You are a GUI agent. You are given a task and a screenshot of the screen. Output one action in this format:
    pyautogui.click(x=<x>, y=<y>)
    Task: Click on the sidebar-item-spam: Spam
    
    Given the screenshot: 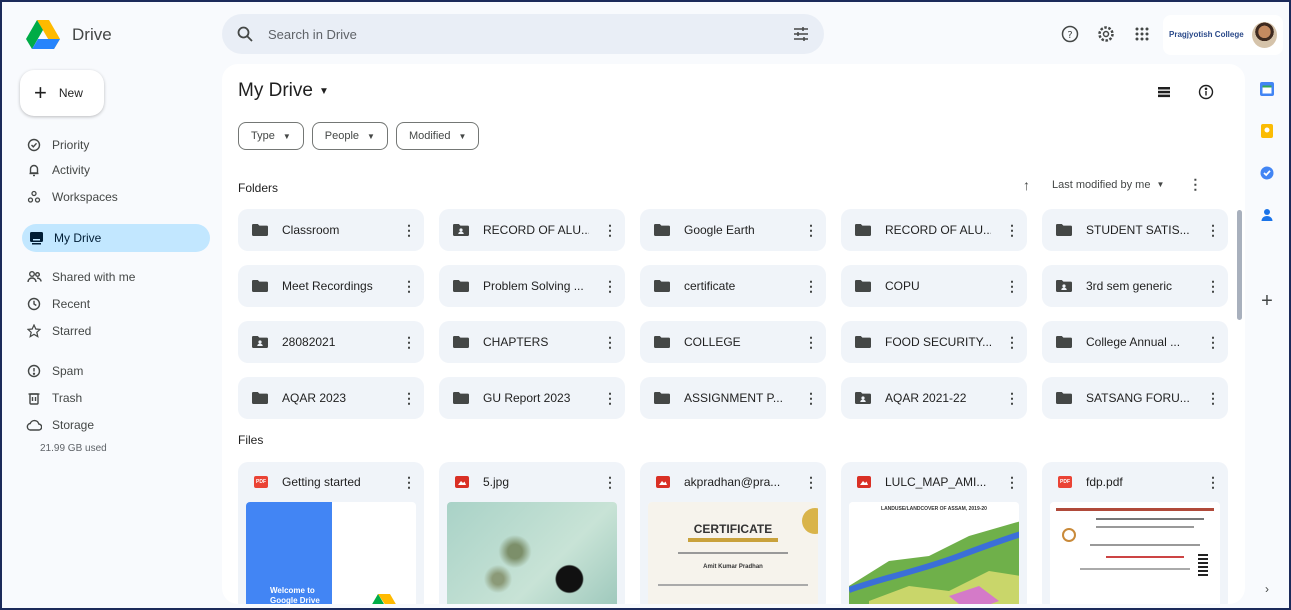 What is the action you would take?
    pyautogui.click(x=114, y=371)
    